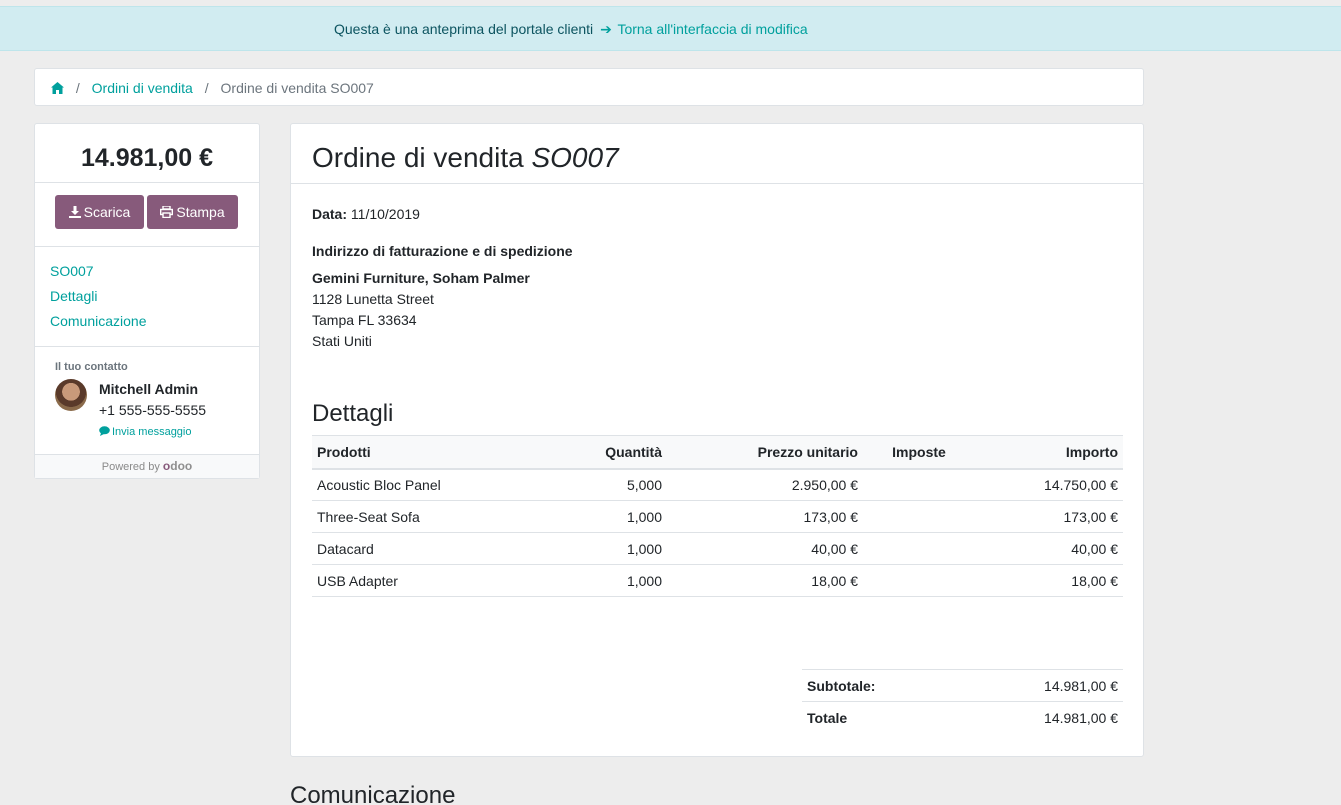 Image resolution: width=1341 pixels, height=805 pixels. What do you see at coordinates (765, 452) in the screenshot?
I see `col-unit-price: Prezzo unitario` at bounding box center [765, 452].